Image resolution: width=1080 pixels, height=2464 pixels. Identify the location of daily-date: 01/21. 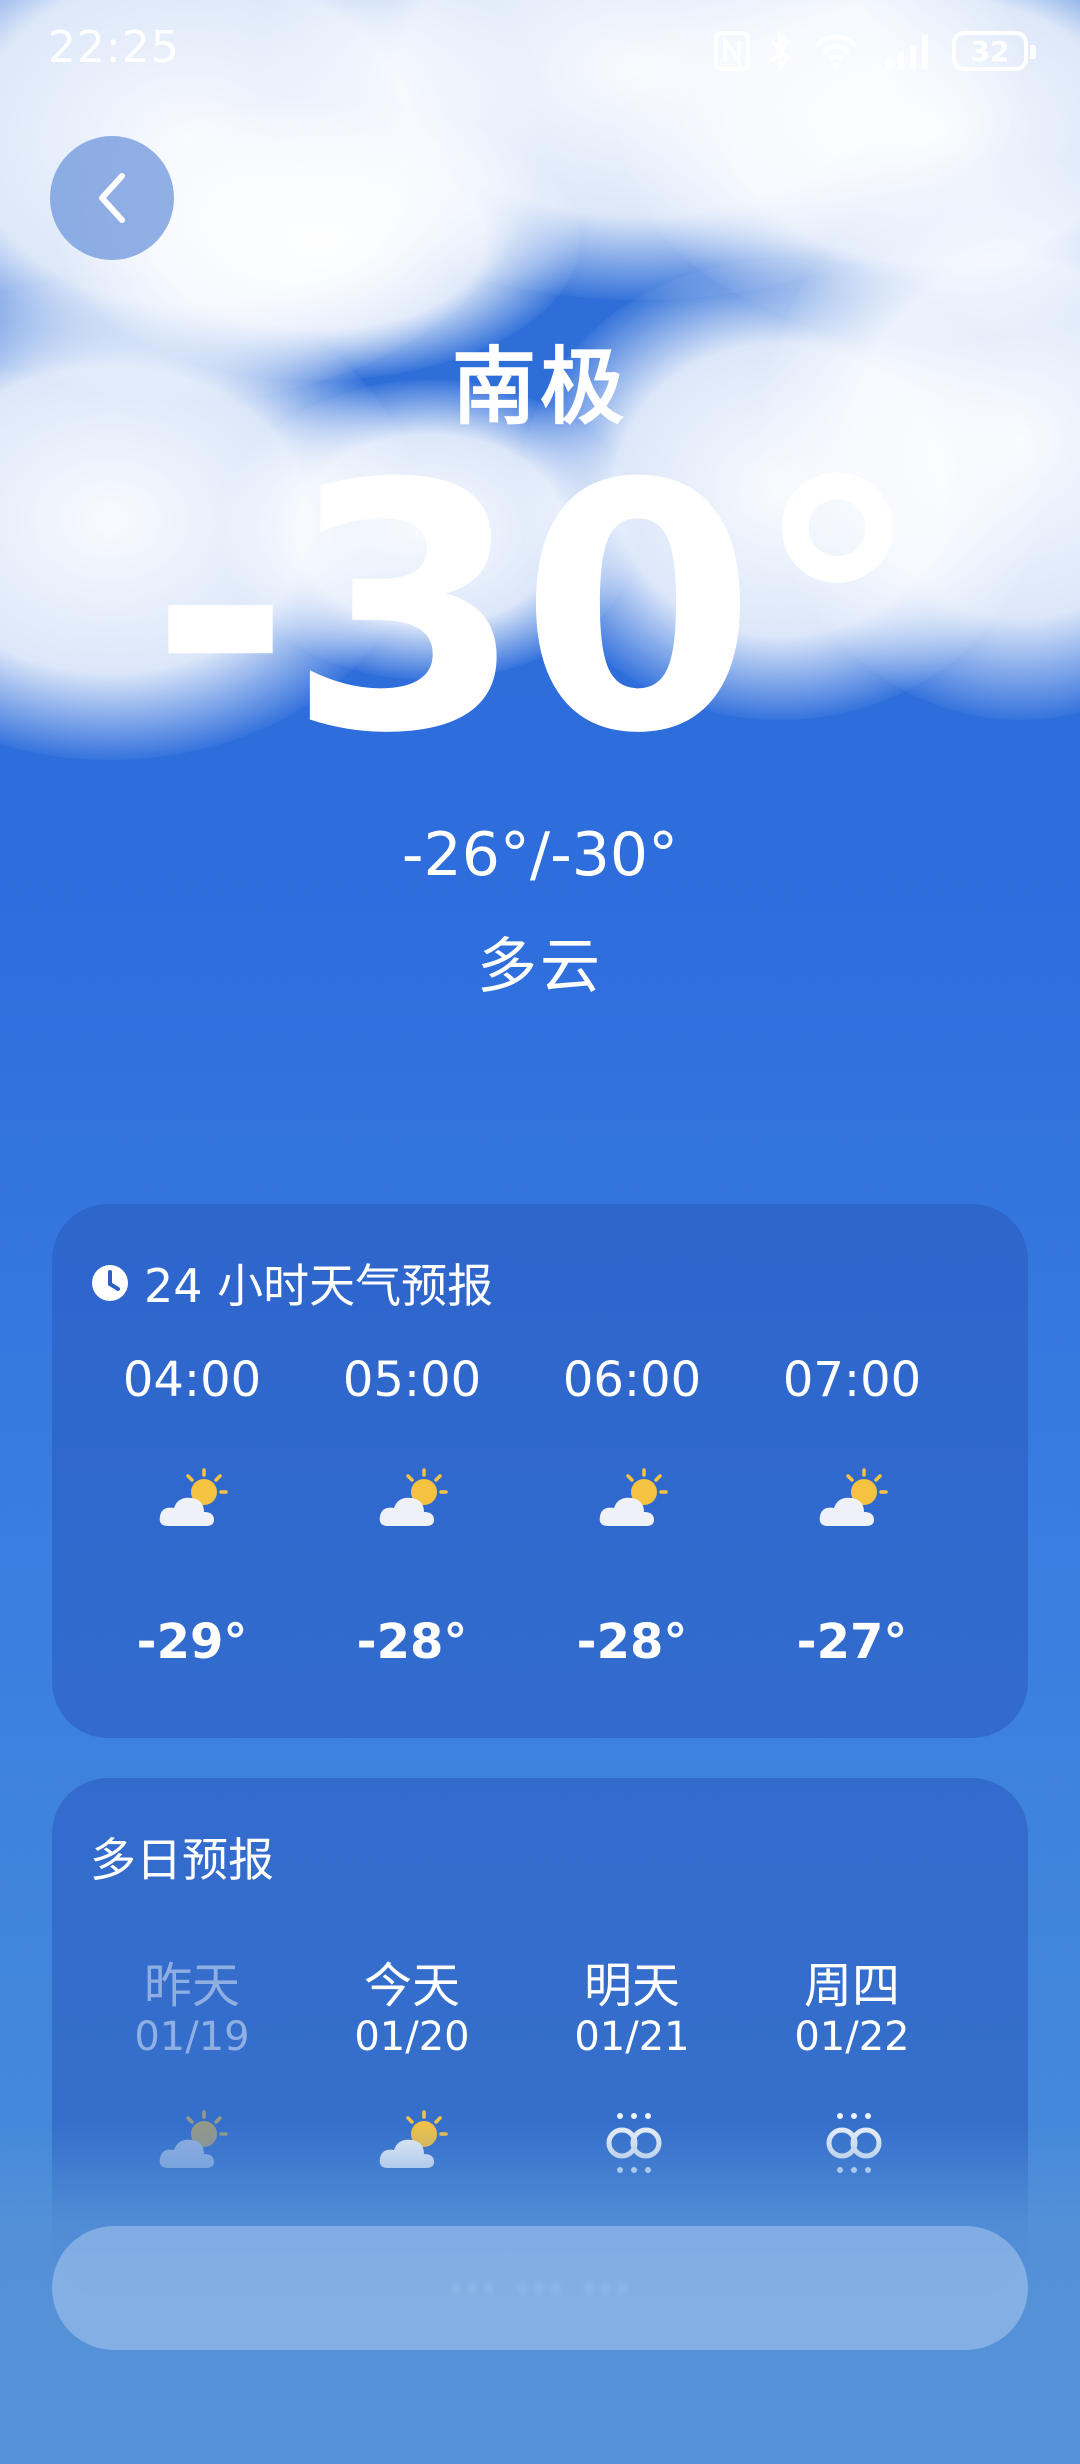
(632, 2037).